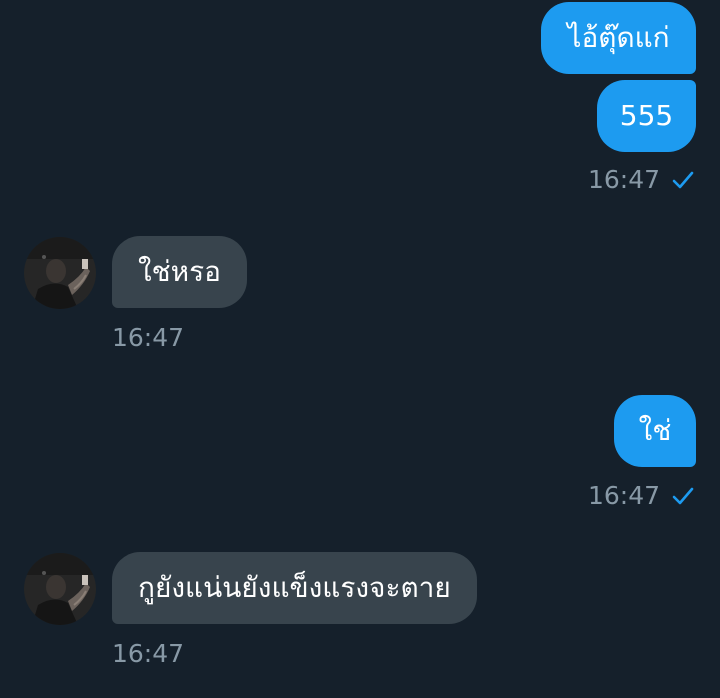 The image size is (720, 698). I want to click on message-text: ใช่, so click(655, 430).